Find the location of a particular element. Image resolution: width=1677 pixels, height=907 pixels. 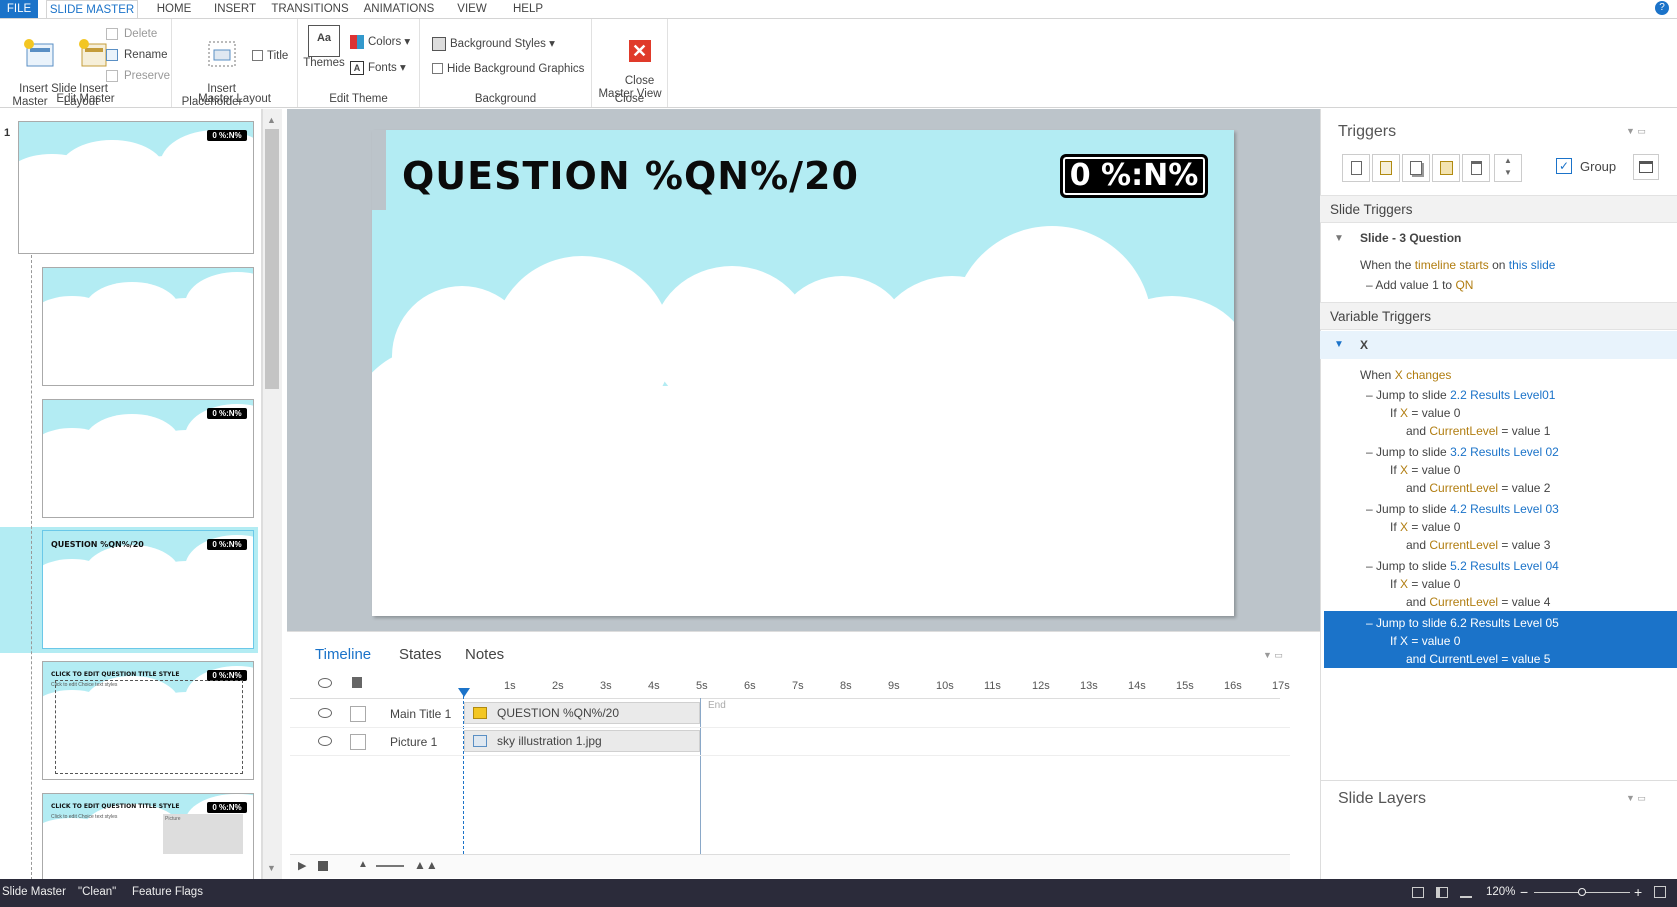

zoom-slider is located at coordinates (390, 866).